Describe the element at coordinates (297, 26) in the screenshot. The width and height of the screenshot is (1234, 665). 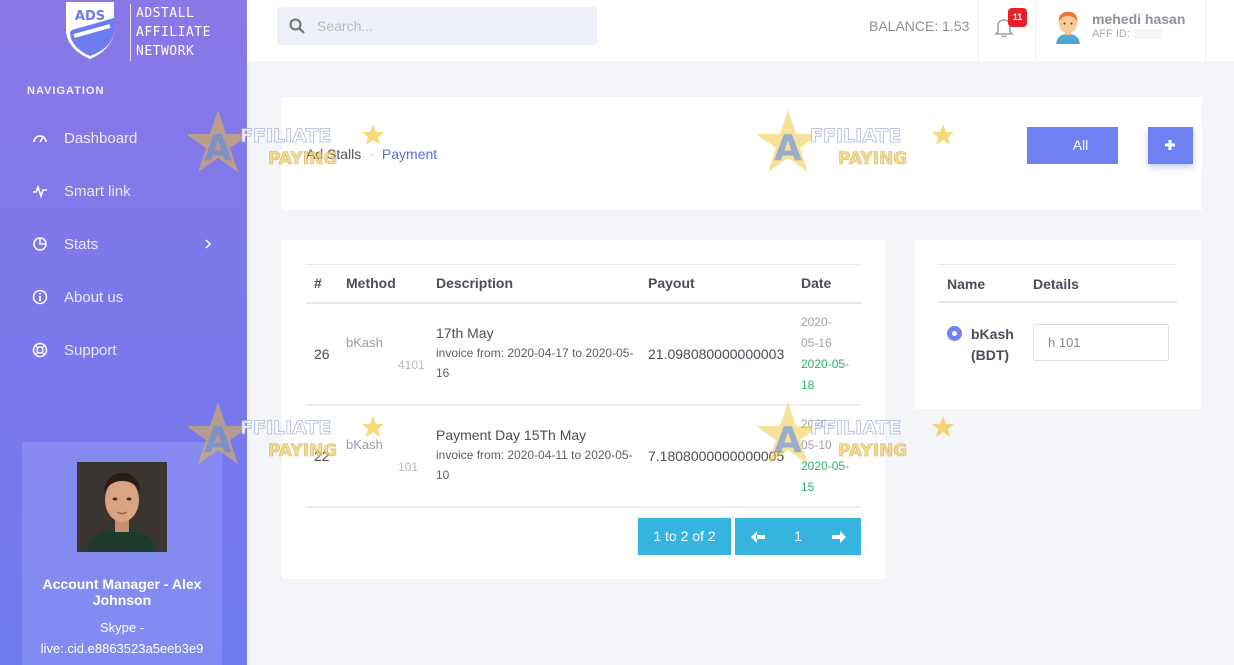
I see `search-icon` at that location.